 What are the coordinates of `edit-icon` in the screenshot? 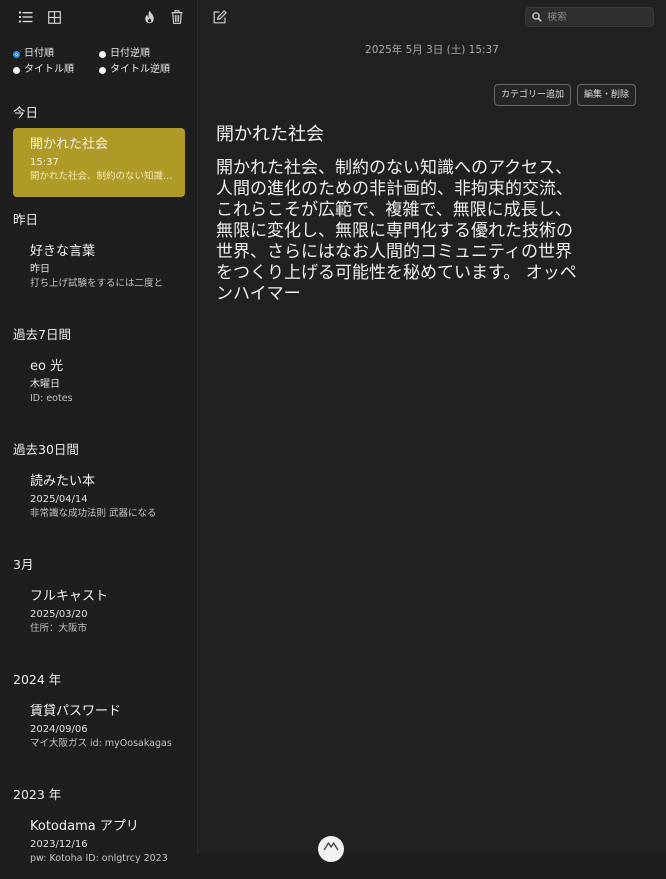 It's located at (220, 17).